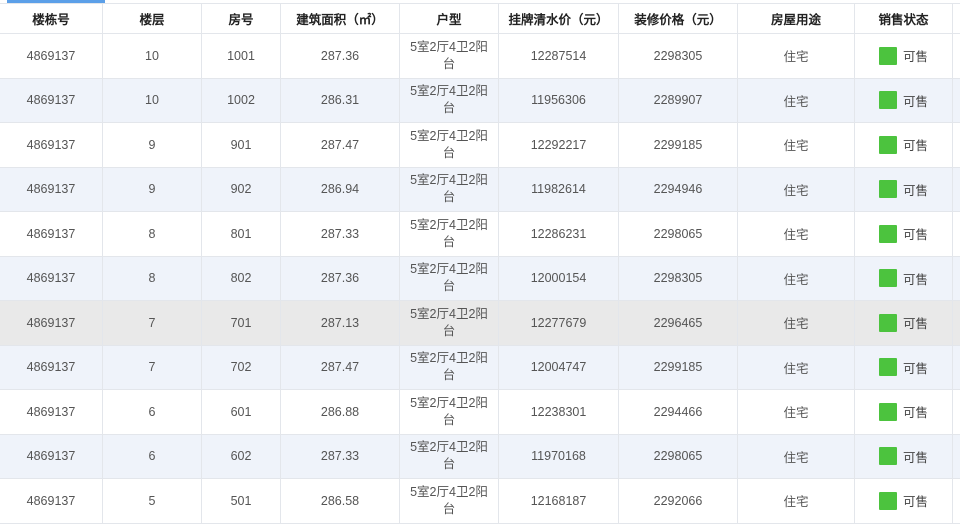  Describe the element at coordinates (241, 456) in the screenshot. I see `cell-text: 602` at that location.